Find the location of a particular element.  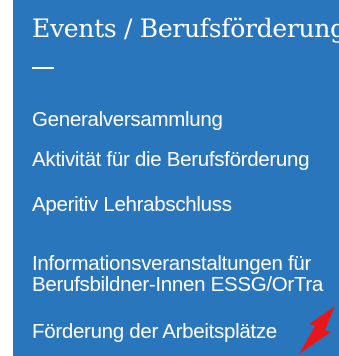

title-divider is located at coordinates (43, 68).